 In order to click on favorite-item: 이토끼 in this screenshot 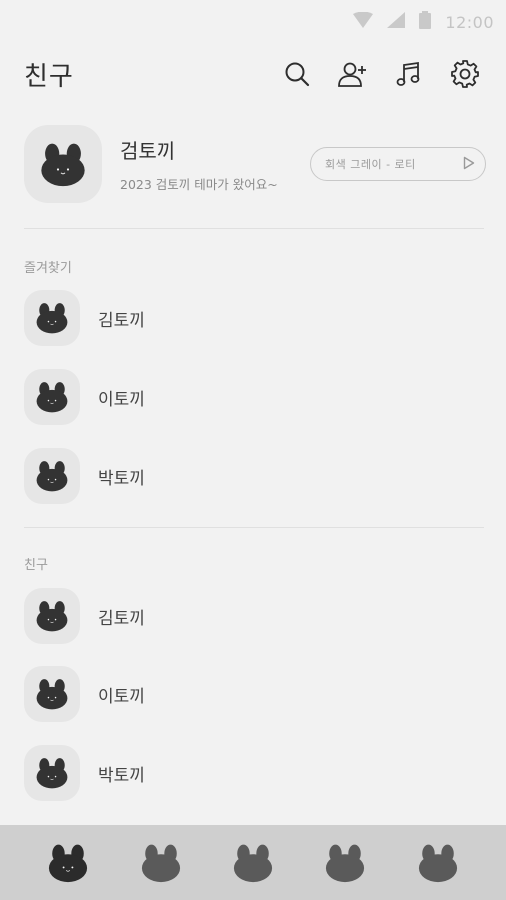, I will do `click(254, 397)`.